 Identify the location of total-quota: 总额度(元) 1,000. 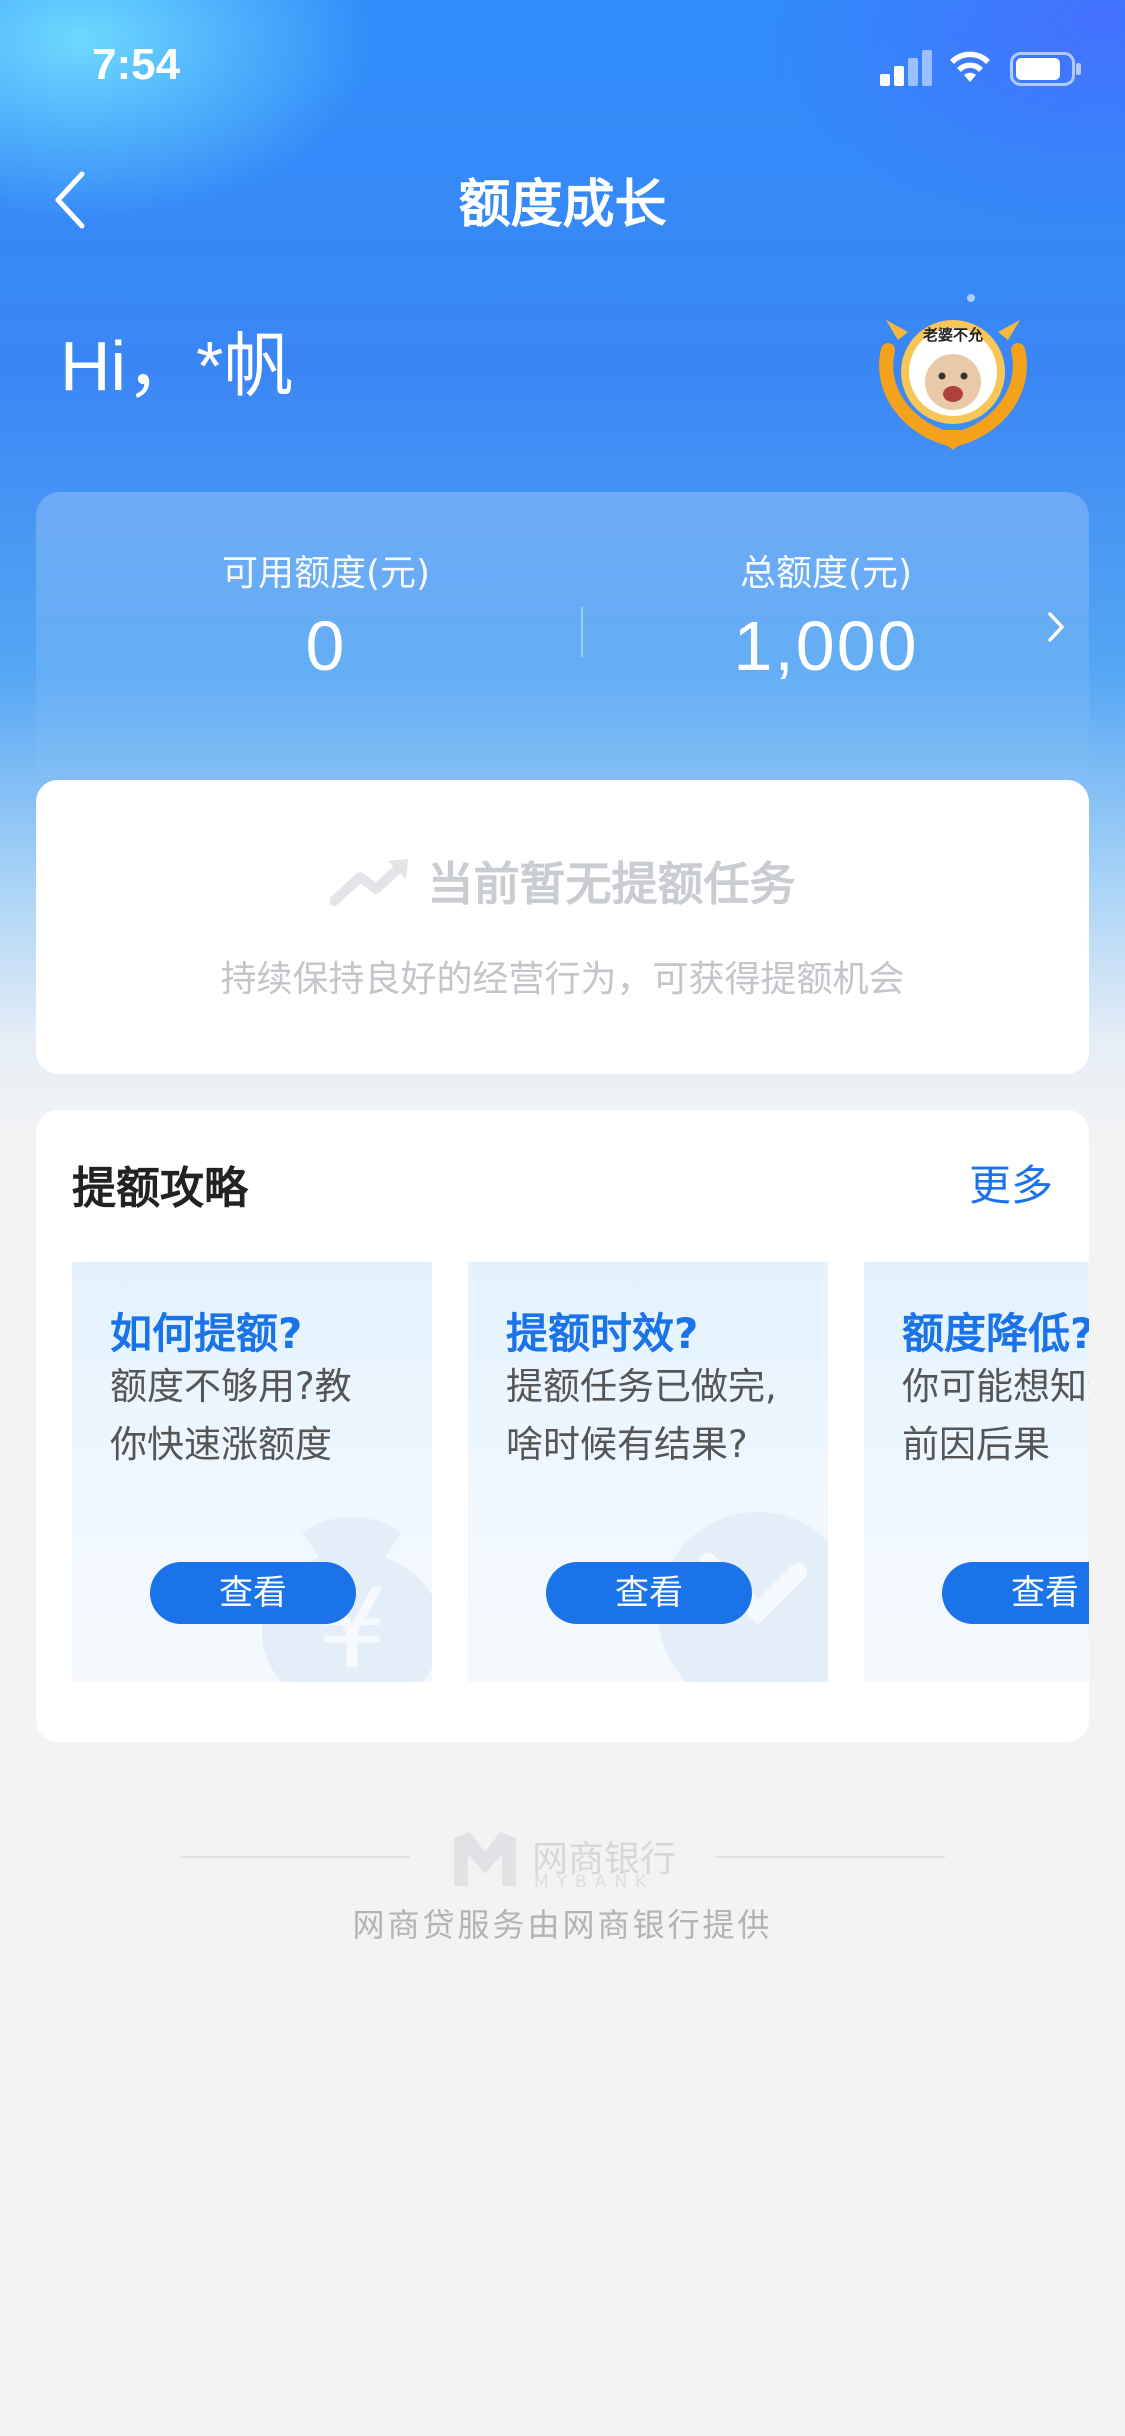
(826, 615).